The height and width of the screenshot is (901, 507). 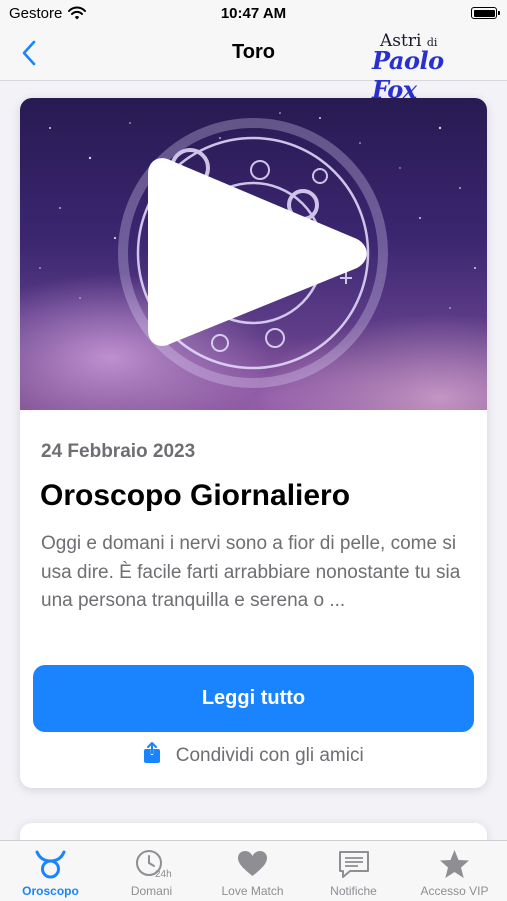 I want to click on heart-icon, so click(x=252, y=864).